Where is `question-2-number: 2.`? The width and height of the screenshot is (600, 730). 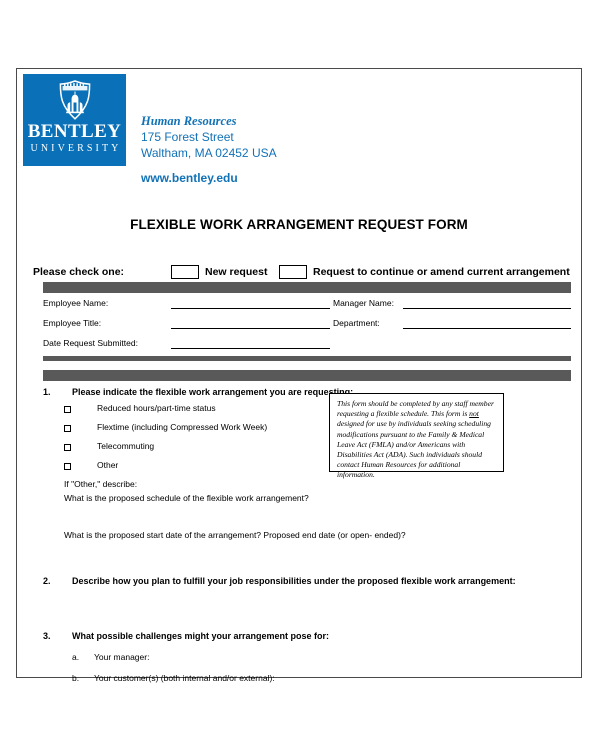
question-2-number: 2. is located at coordinates (47, 581).